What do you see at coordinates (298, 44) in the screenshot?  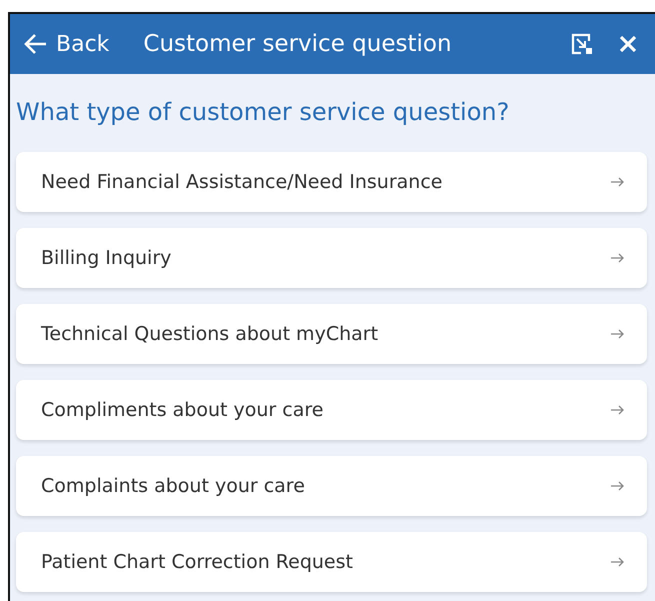 I see `window-title: Customer service question` at bounding box center [298, 44].